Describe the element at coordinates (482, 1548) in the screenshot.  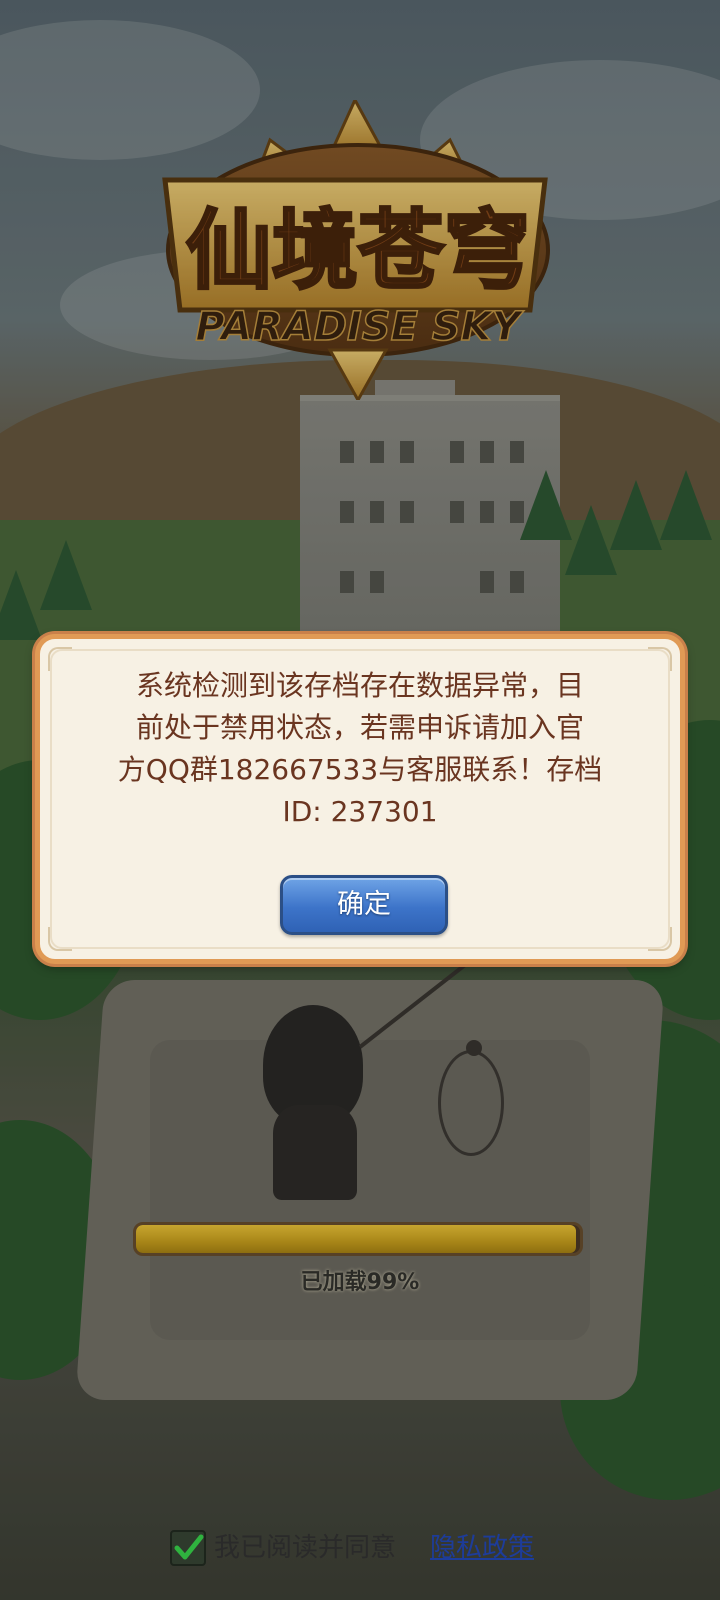
I see `privacy-policy-link: 隐私政策` at that location.